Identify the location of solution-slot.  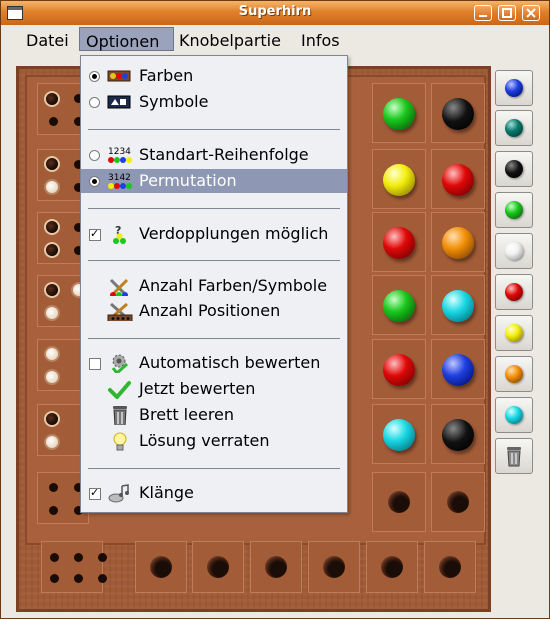
(334, 567).